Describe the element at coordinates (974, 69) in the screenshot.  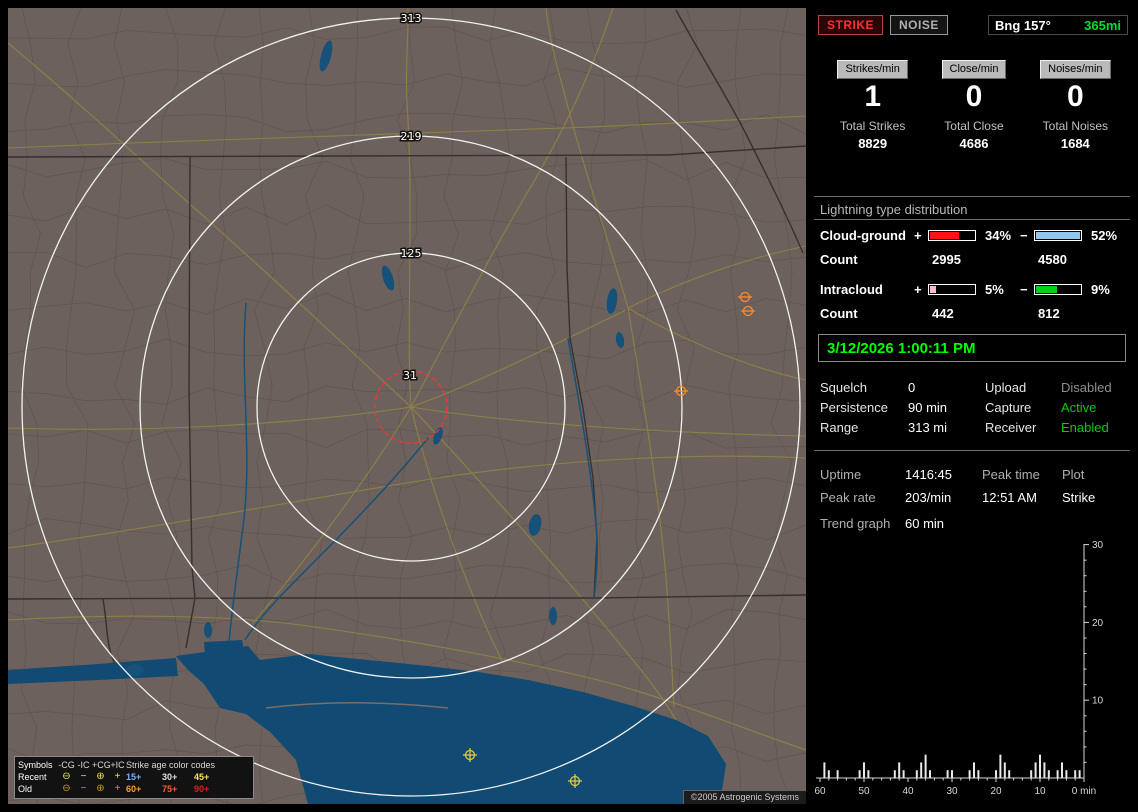
I see `close-per-min-label: Close/min` at that location.